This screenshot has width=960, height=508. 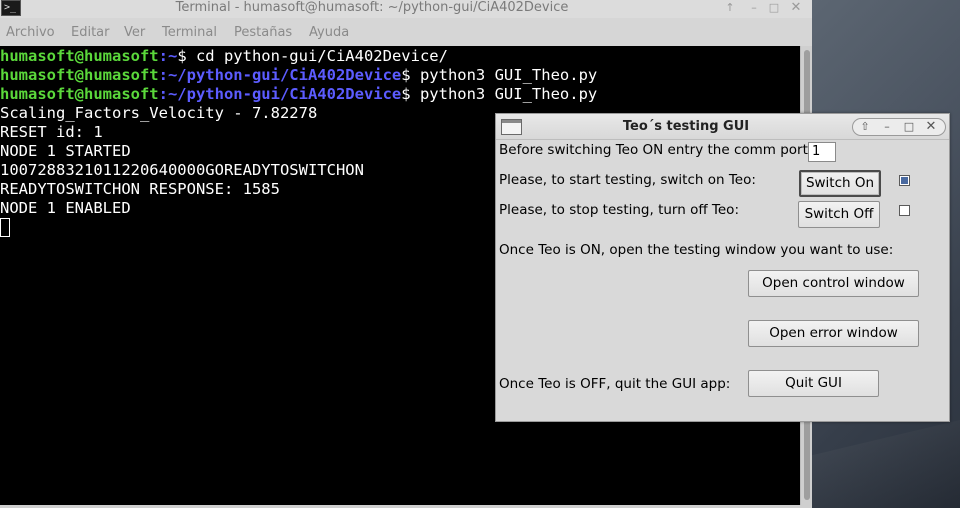 What do you see at coordinates (189, 33) in the screenshot?
I see `menu-terminal: Terminal` at bounding box center [189, 33].